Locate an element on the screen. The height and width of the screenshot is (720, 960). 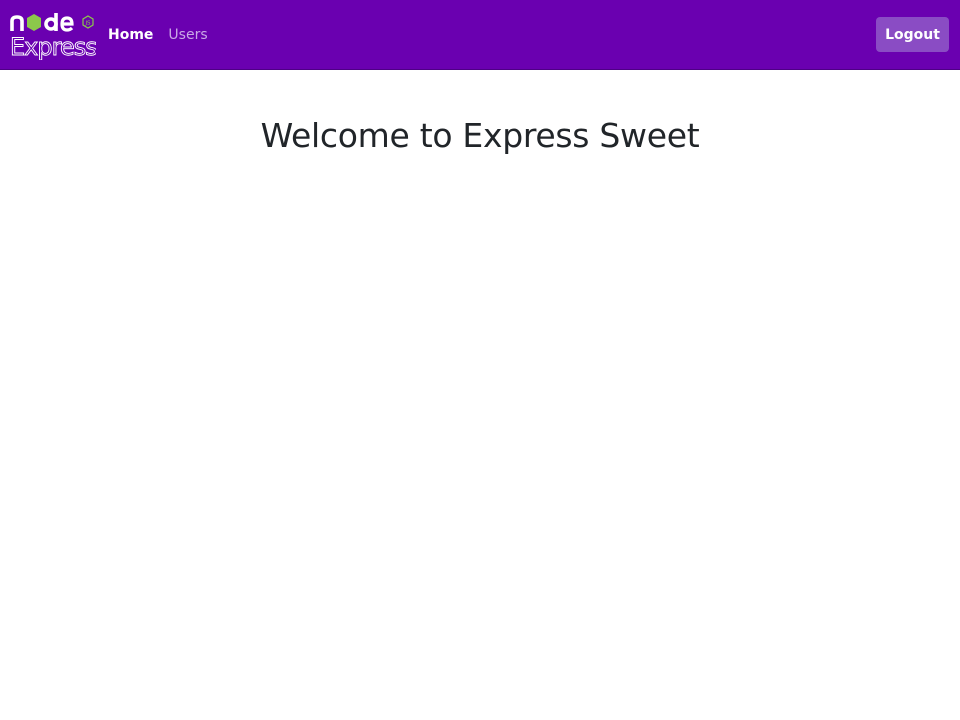
brand-logo: JS Express is located at coordinates (53, 35).